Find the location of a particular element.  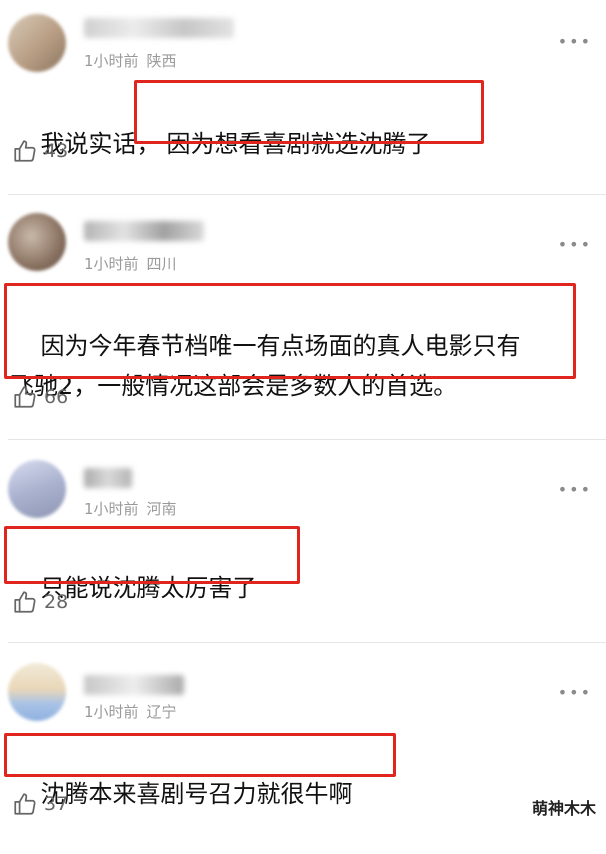

comment-region: 四川 is located at coordinates (161, 264).